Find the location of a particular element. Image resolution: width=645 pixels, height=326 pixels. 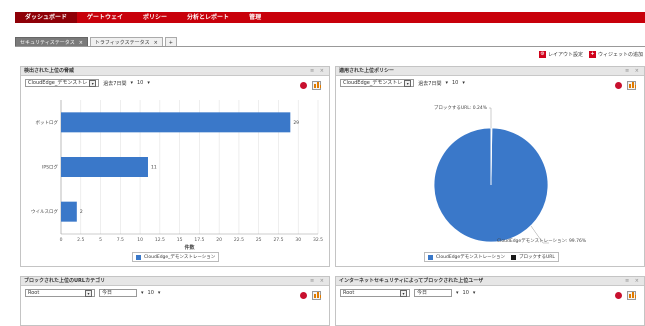

x-tick-label: 17.5 is located at coordinates (199, 240).